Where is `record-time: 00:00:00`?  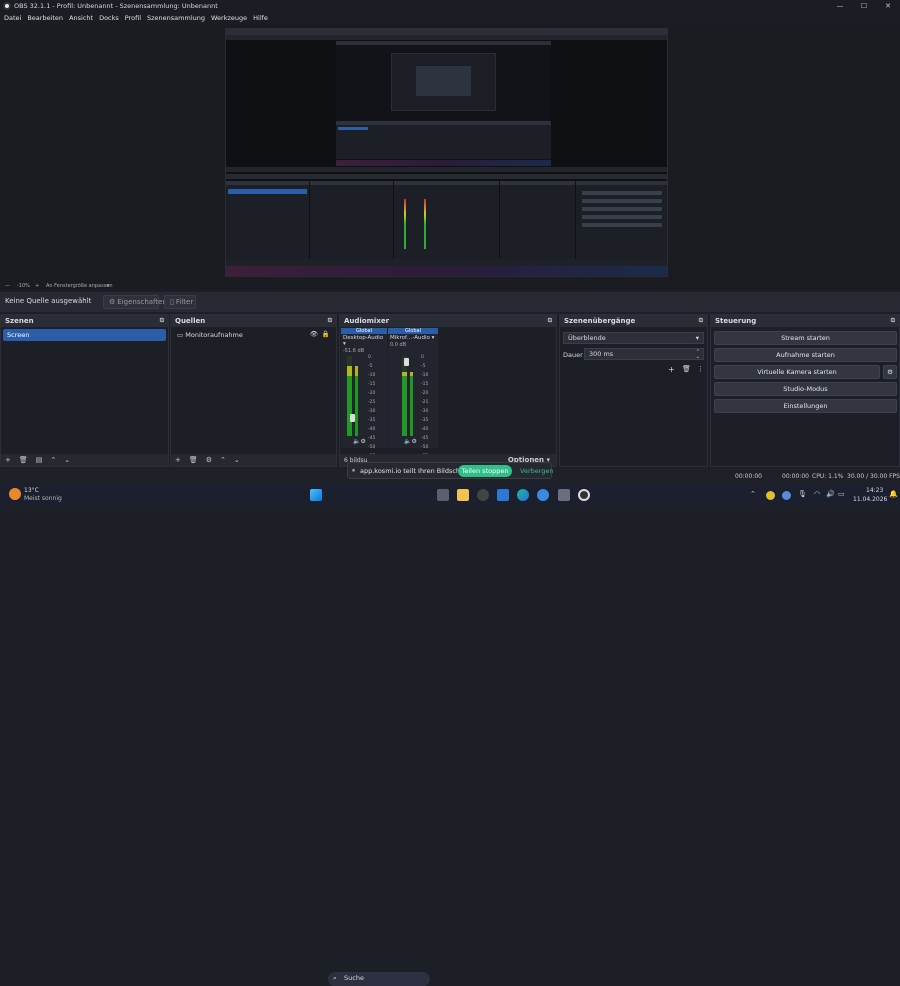
record-time: 00:00:00 is located at coordinates (795, 476).